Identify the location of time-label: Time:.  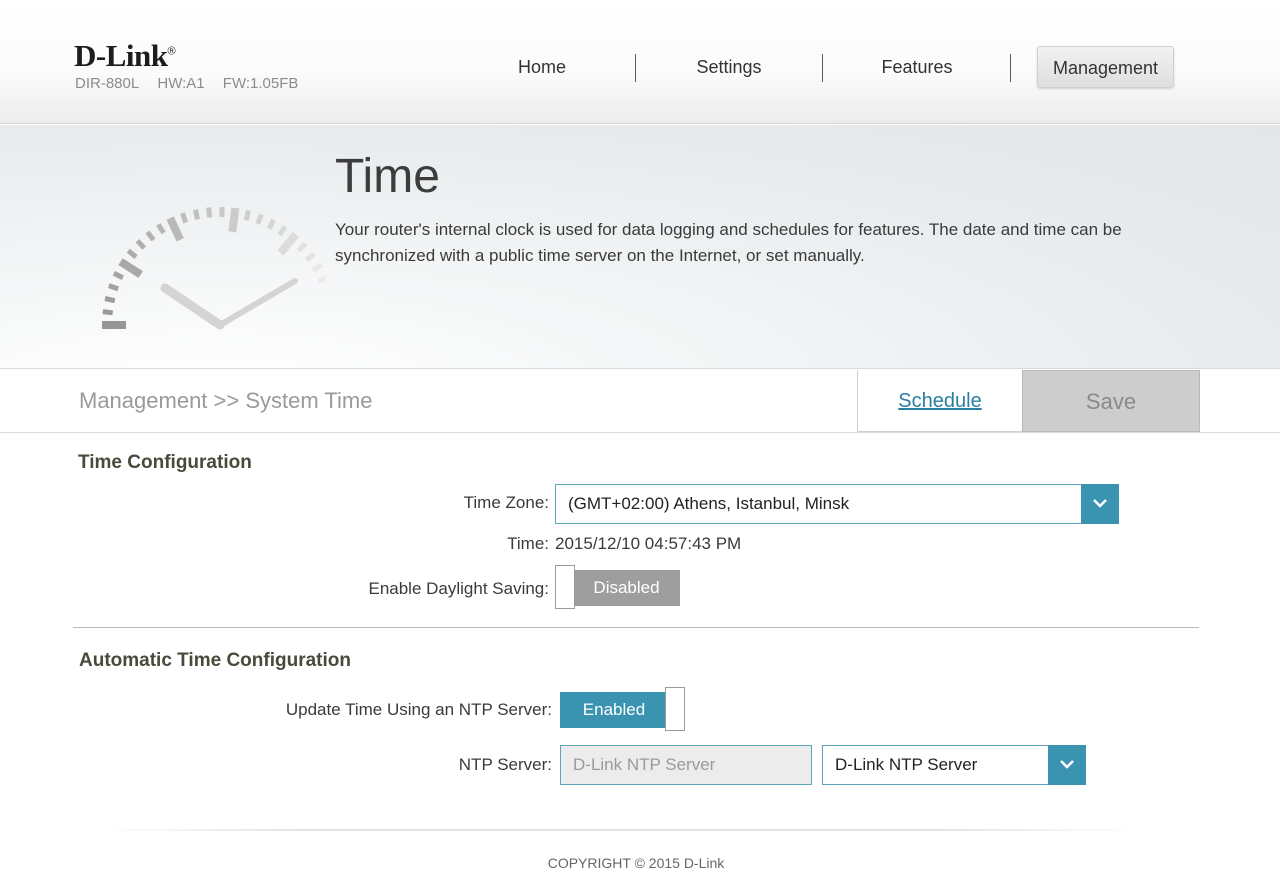
(528, 543).